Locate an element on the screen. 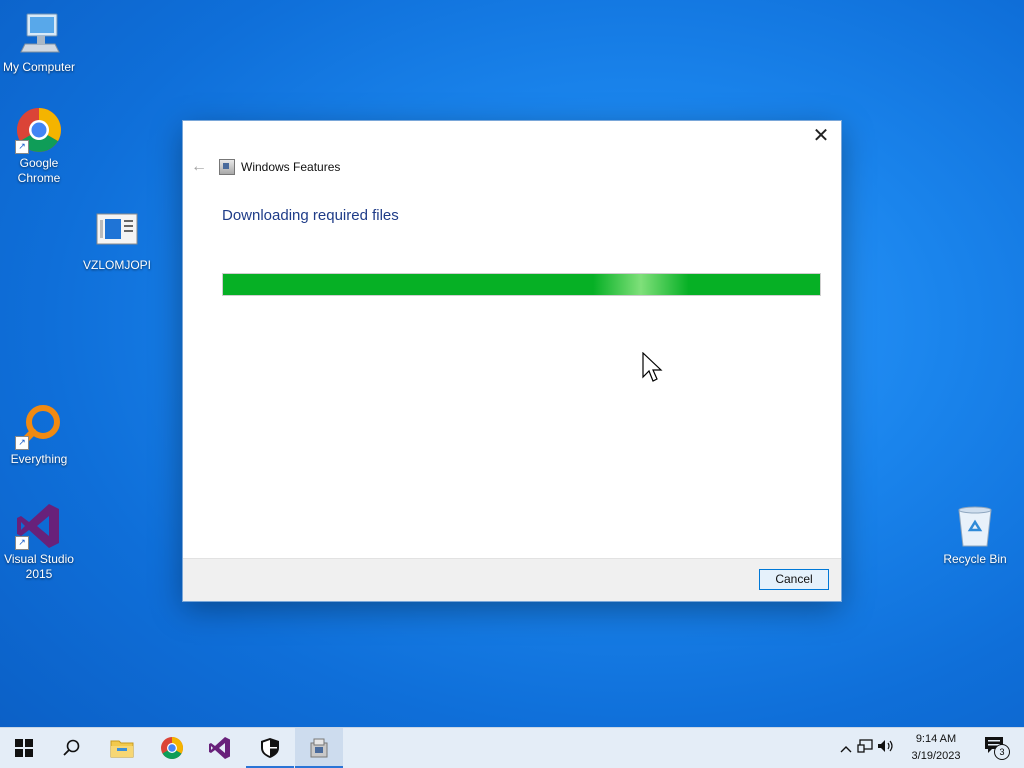 This screenshot has width=1024, height=768. chrome-icon is located at coordinates (172, 748).